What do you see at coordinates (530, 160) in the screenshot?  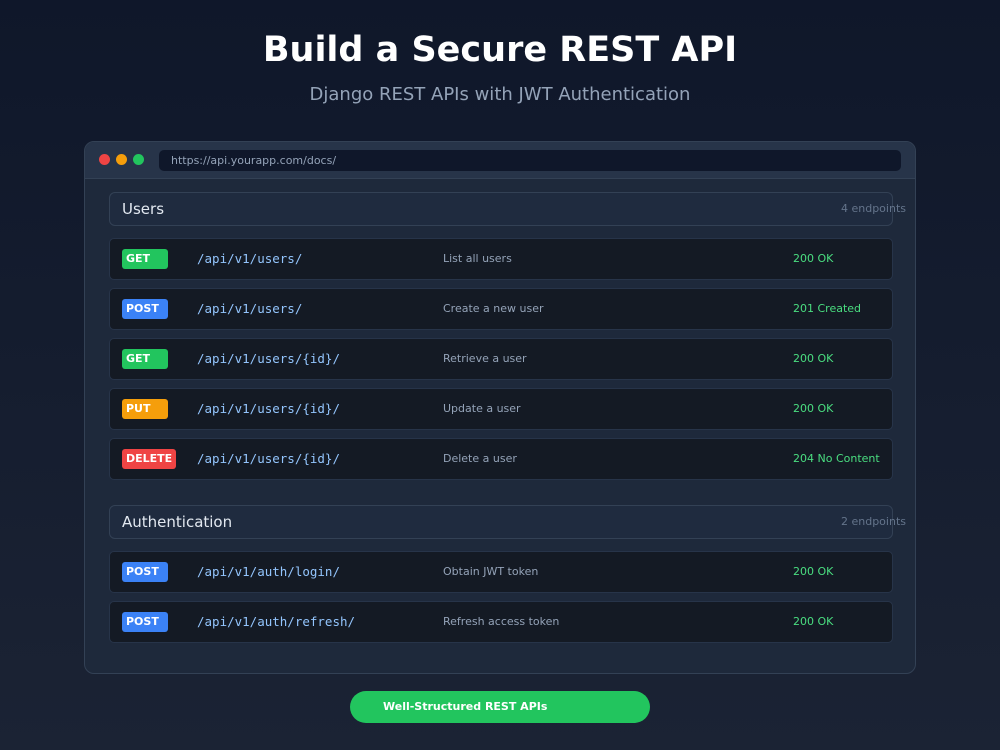 I see `address-bar: https://api.yourapp.com/docs/` at bounding box center [530, 160].